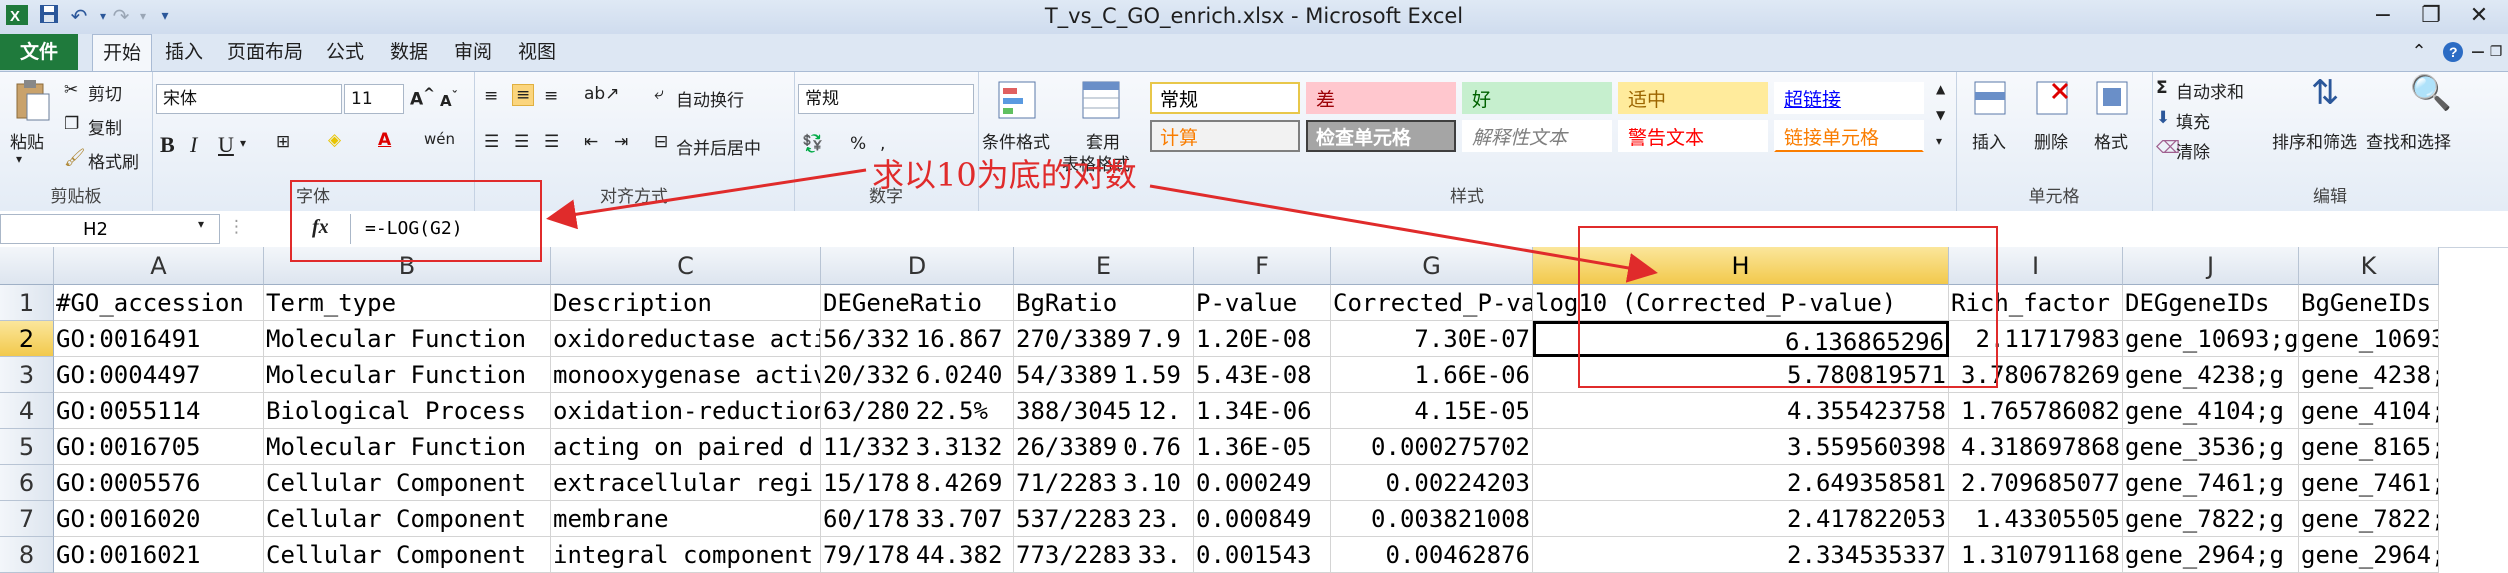  I want to click on fill-button: 填充, so click(2193, 120).